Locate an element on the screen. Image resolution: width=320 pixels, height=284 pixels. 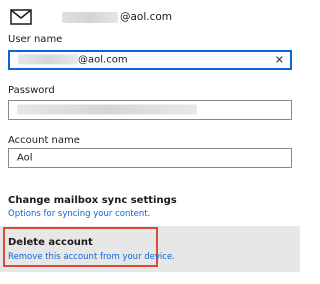
email-redacted is located at coordinates (90, 17).